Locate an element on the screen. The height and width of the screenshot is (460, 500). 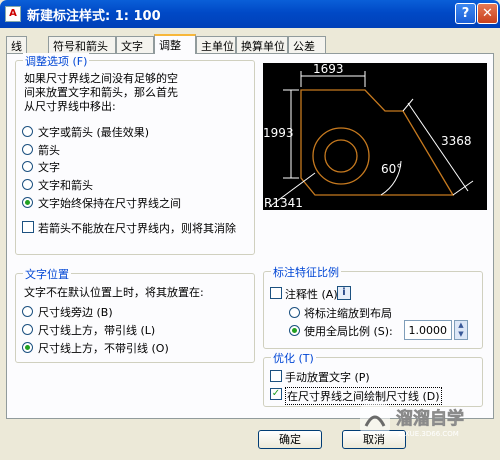
manual-place-text-checkbox is located at coordinates (276, 376).